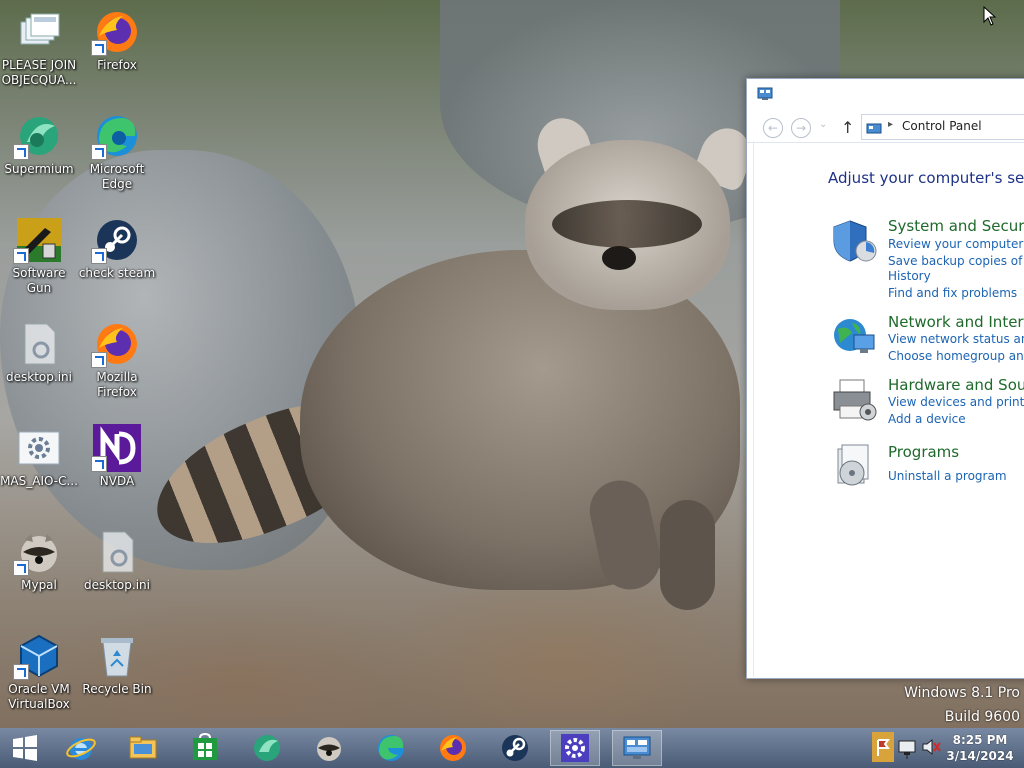 Image resolution: width=1024 pixels, height=768 pixels. I want to click on desktop-icon-label: Firefox, so click(117, 65).